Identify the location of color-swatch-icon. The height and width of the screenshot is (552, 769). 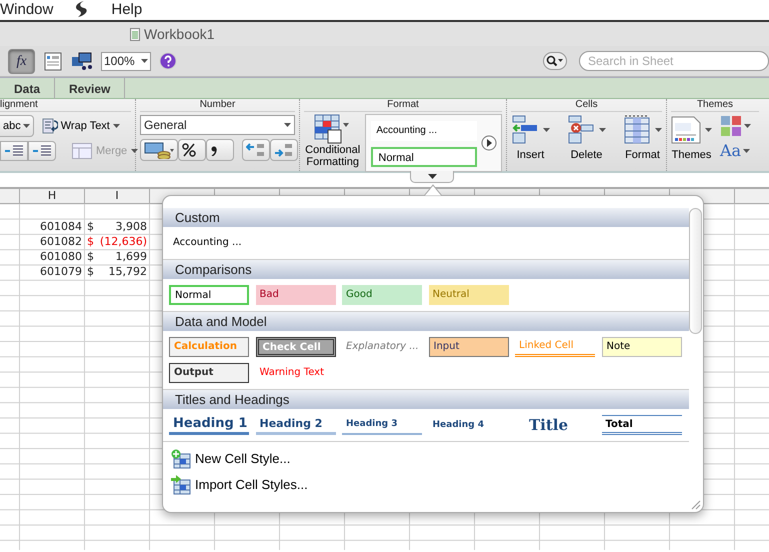
(731, 126).